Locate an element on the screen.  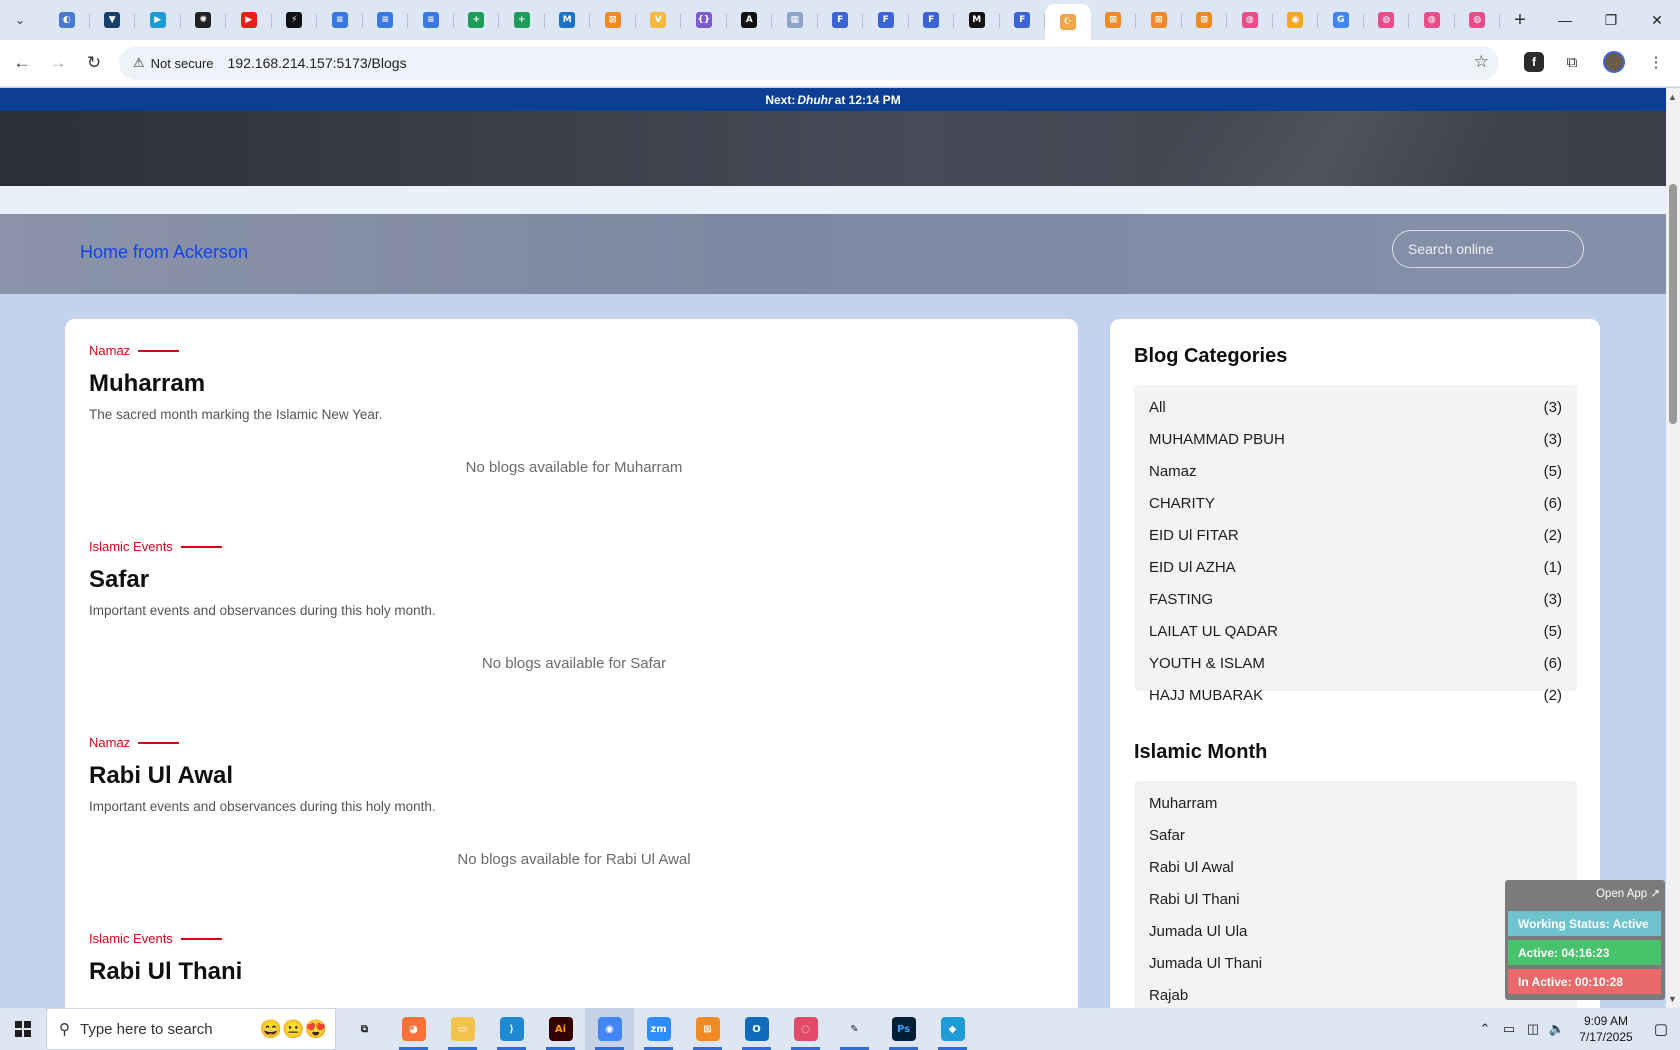
month-title: Rabi Ul Awal is located at coordinates (574, 776).